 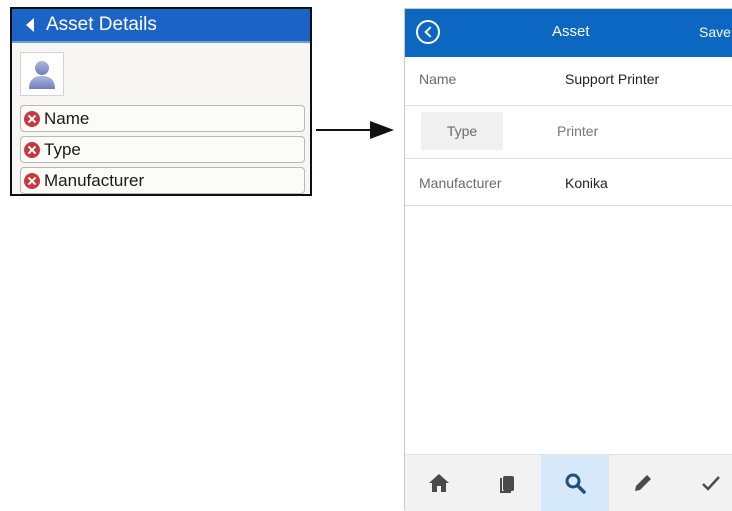 What do you see at coordinates (355, 130) in the screenshot?
I see `flow-arrow-icon` at bounding box center [355, 130].